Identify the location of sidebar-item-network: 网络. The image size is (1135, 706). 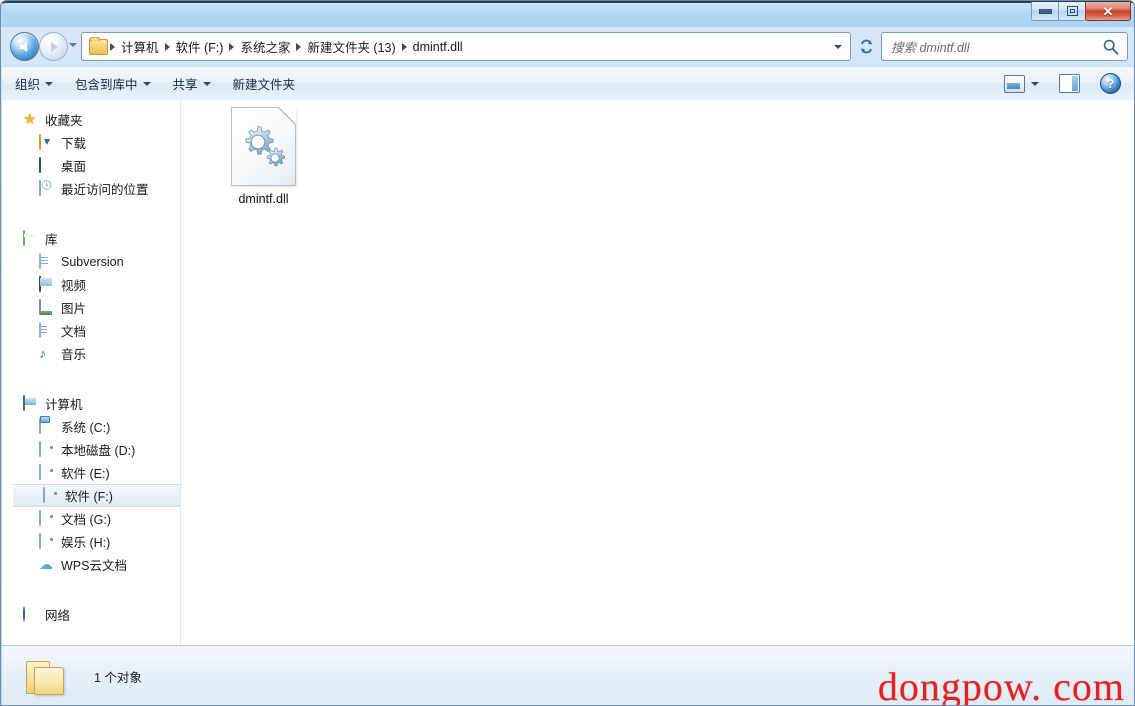
(94, 614).